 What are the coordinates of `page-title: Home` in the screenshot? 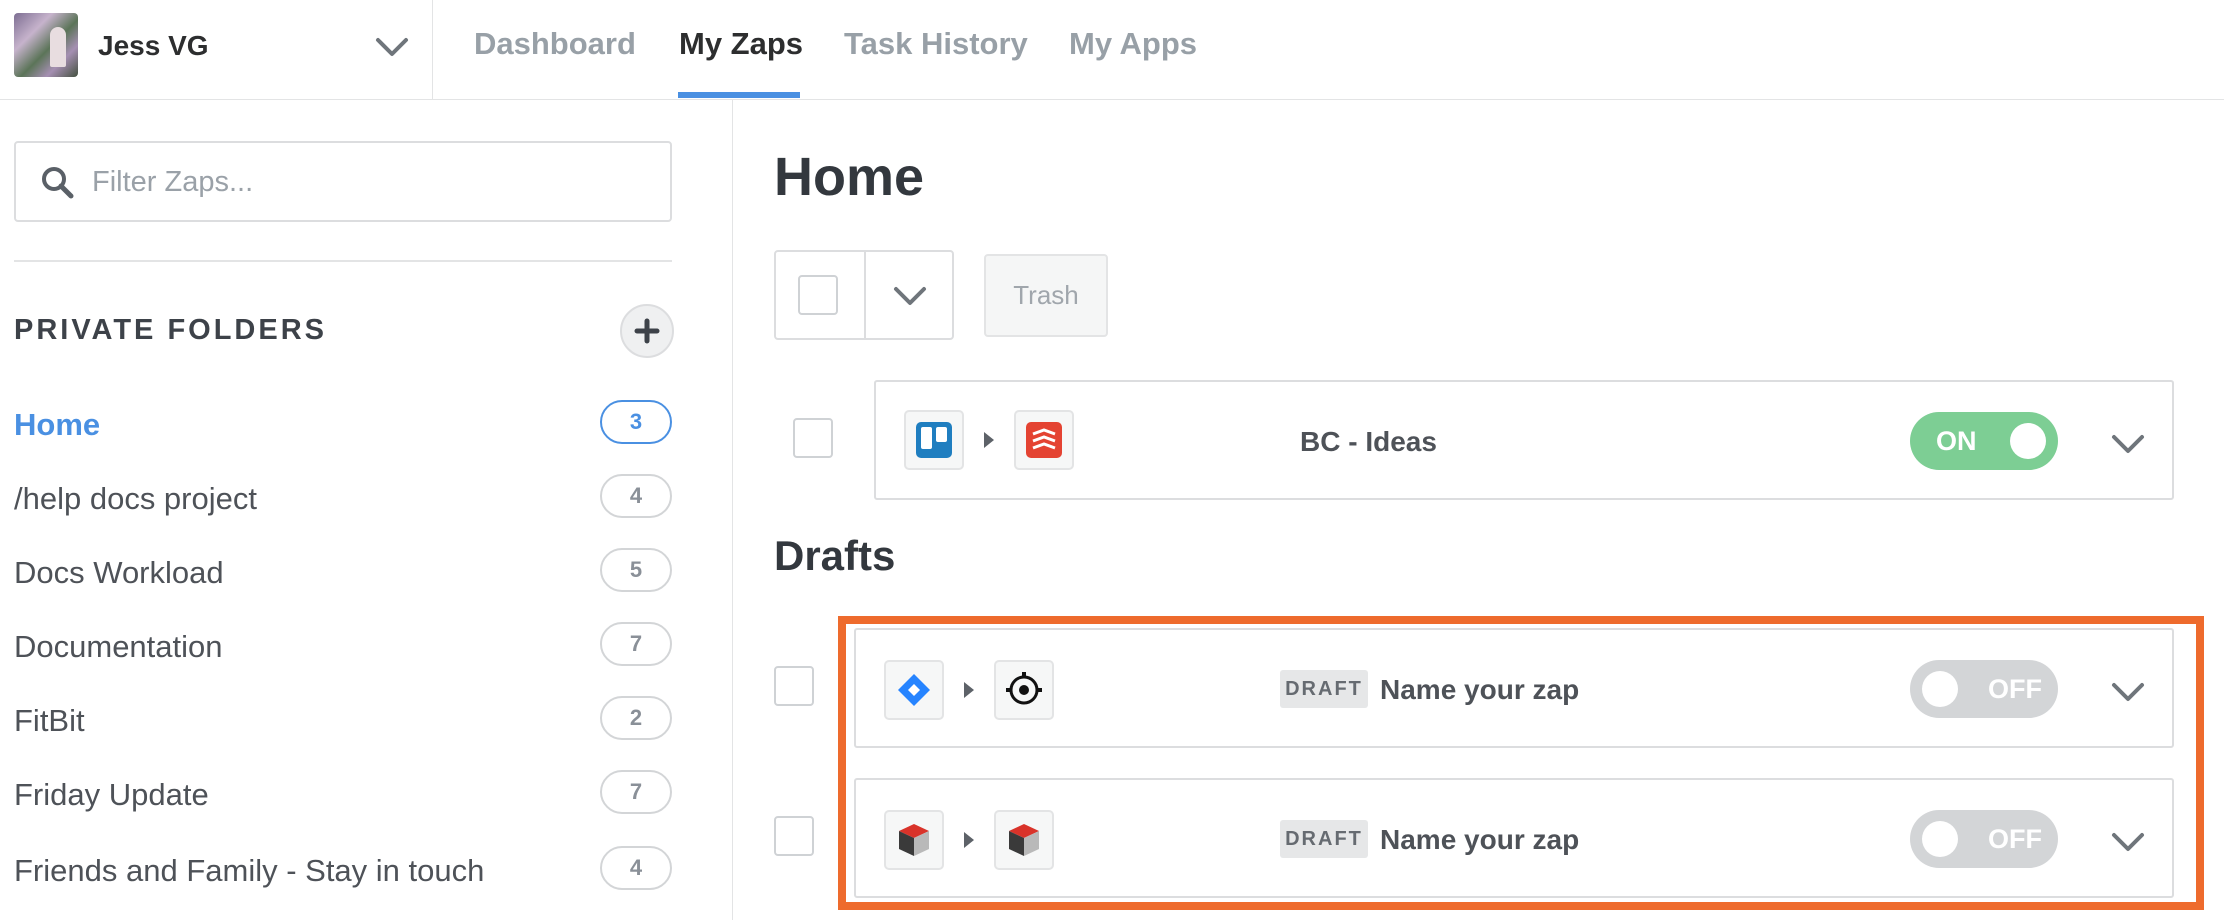 It's located at (849, 177).